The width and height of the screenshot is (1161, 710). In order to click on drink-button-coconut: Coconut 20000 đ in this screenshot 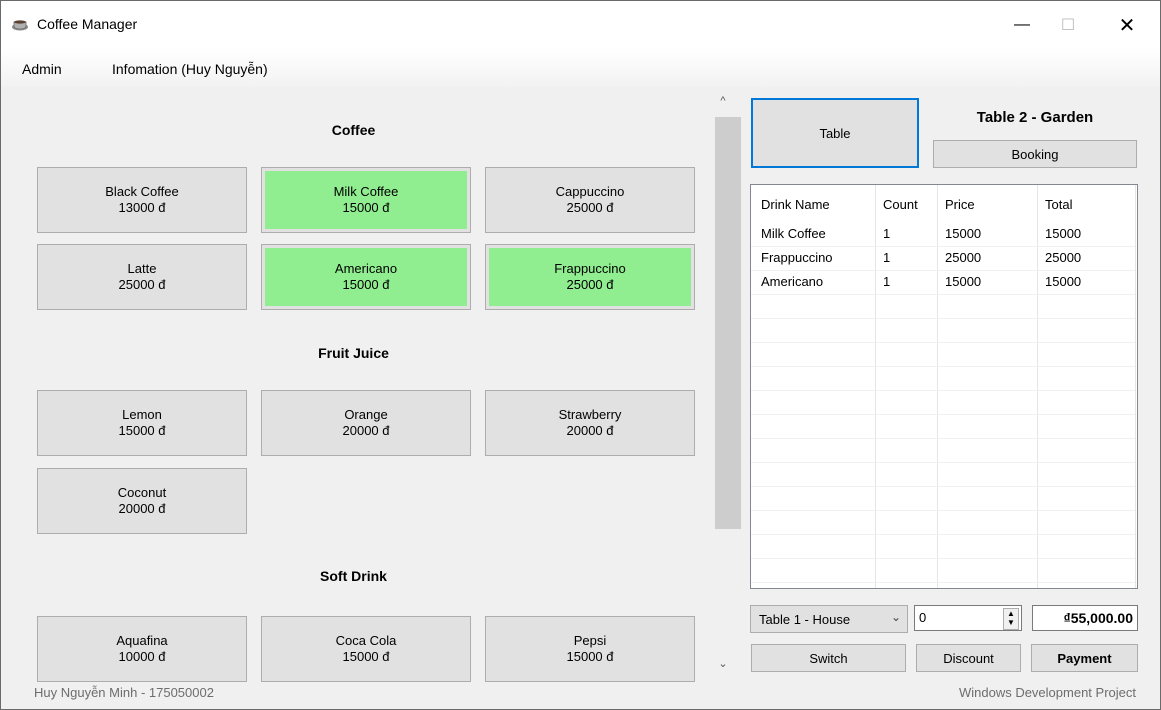, I will do `click(142, 501)`.